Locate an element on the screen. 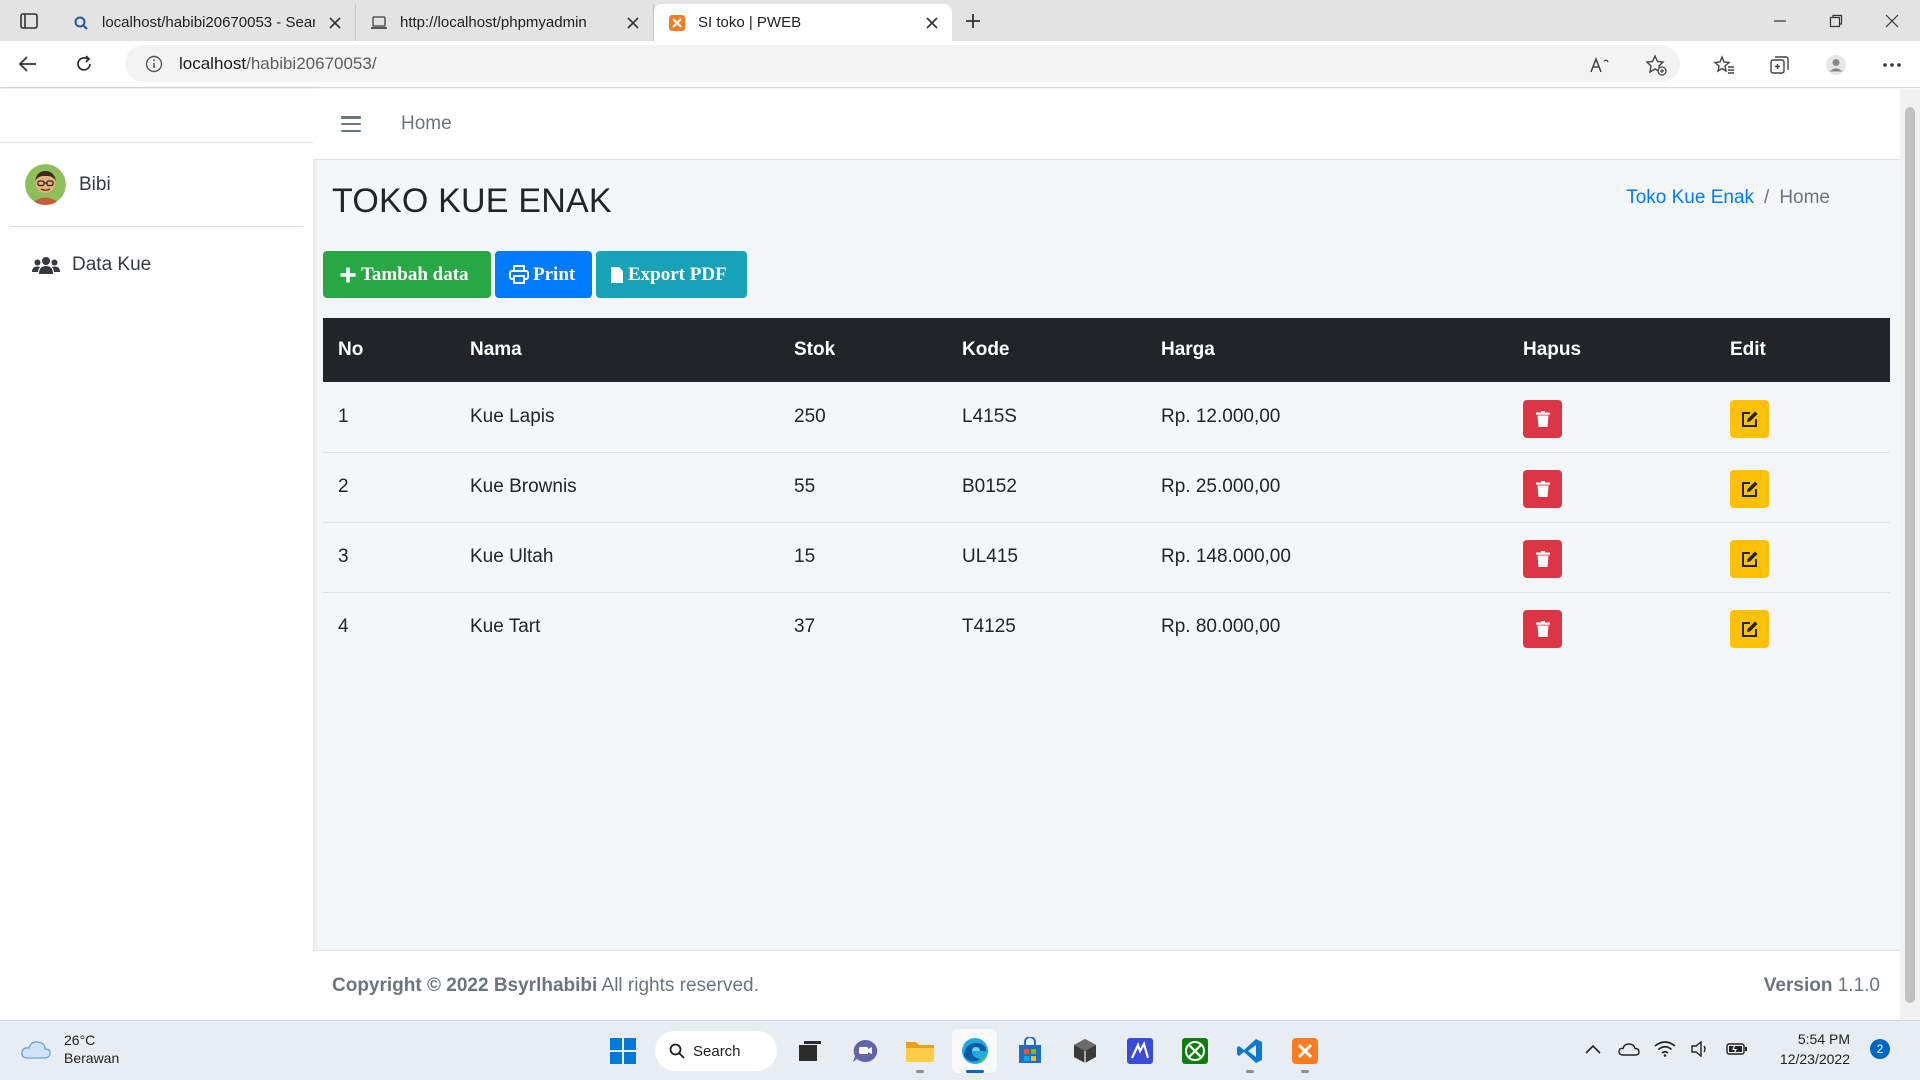  tab-search: localhost/habibi20670053 - Search is located at coordinates (207, 22).